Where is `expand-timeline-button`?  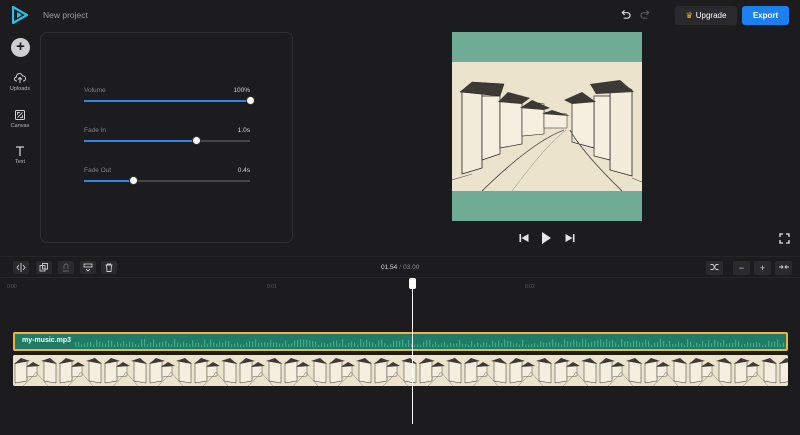
expand-timeline-button is located at coordinates (783, 268).